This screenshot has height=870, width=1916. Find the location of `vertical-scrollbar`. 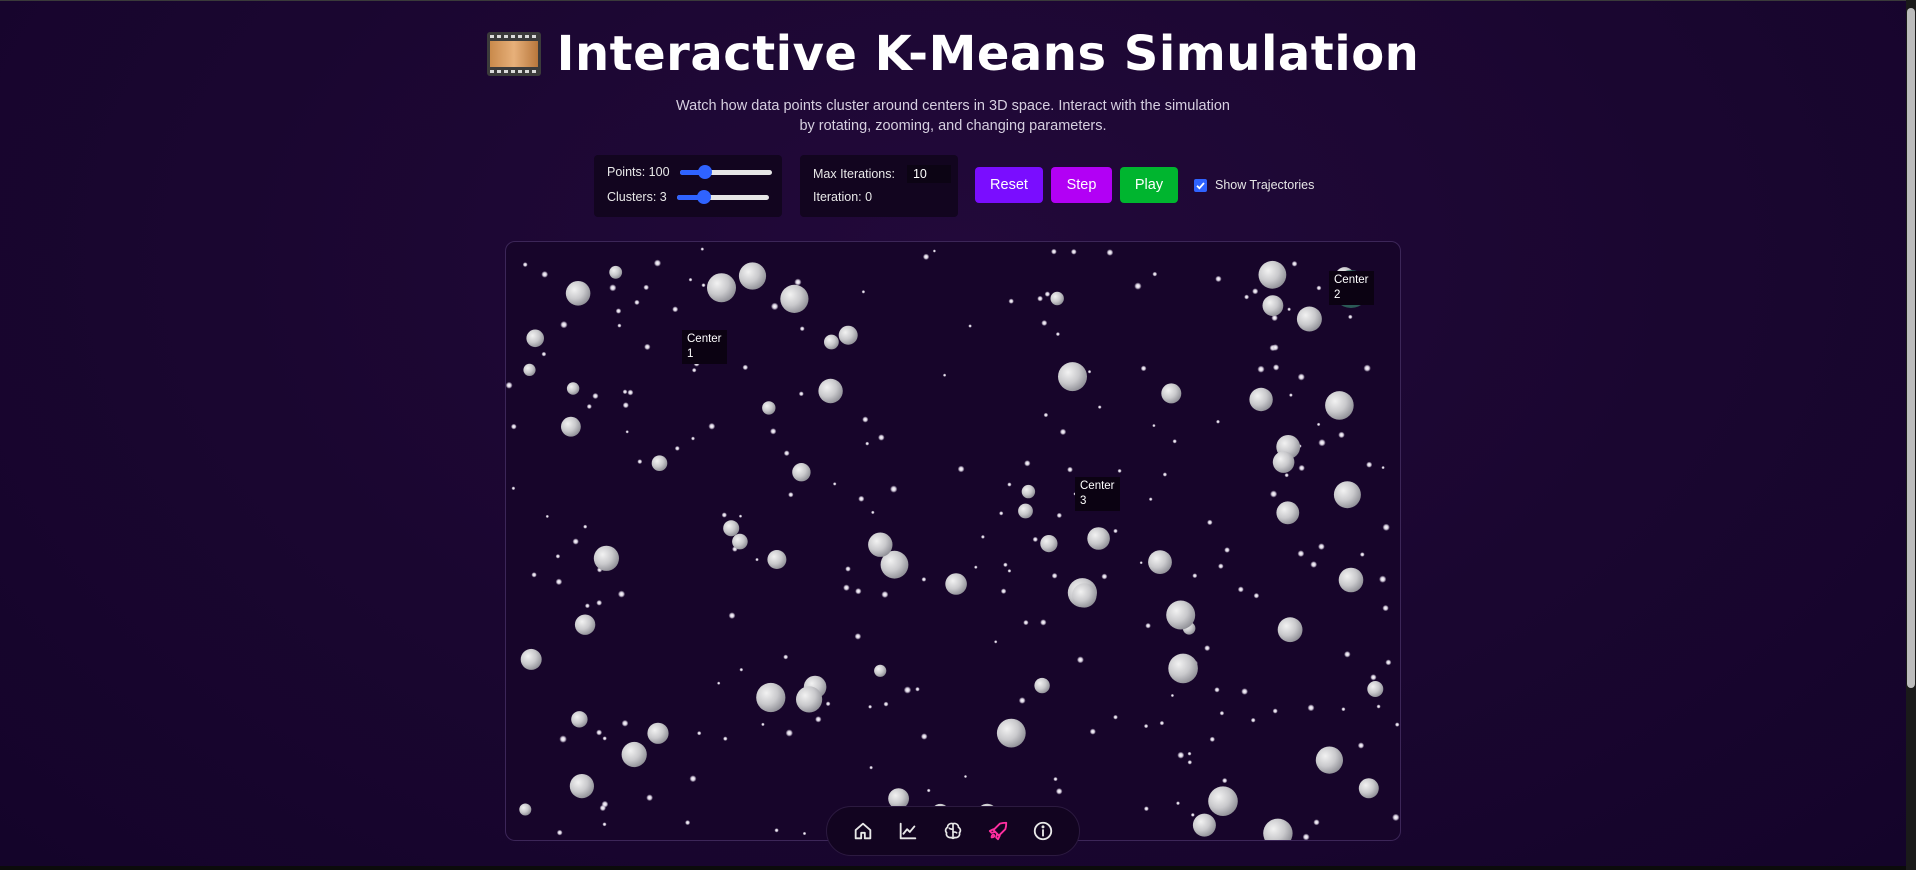

vertical-scrollbar is located at coordinates (1911, 435).